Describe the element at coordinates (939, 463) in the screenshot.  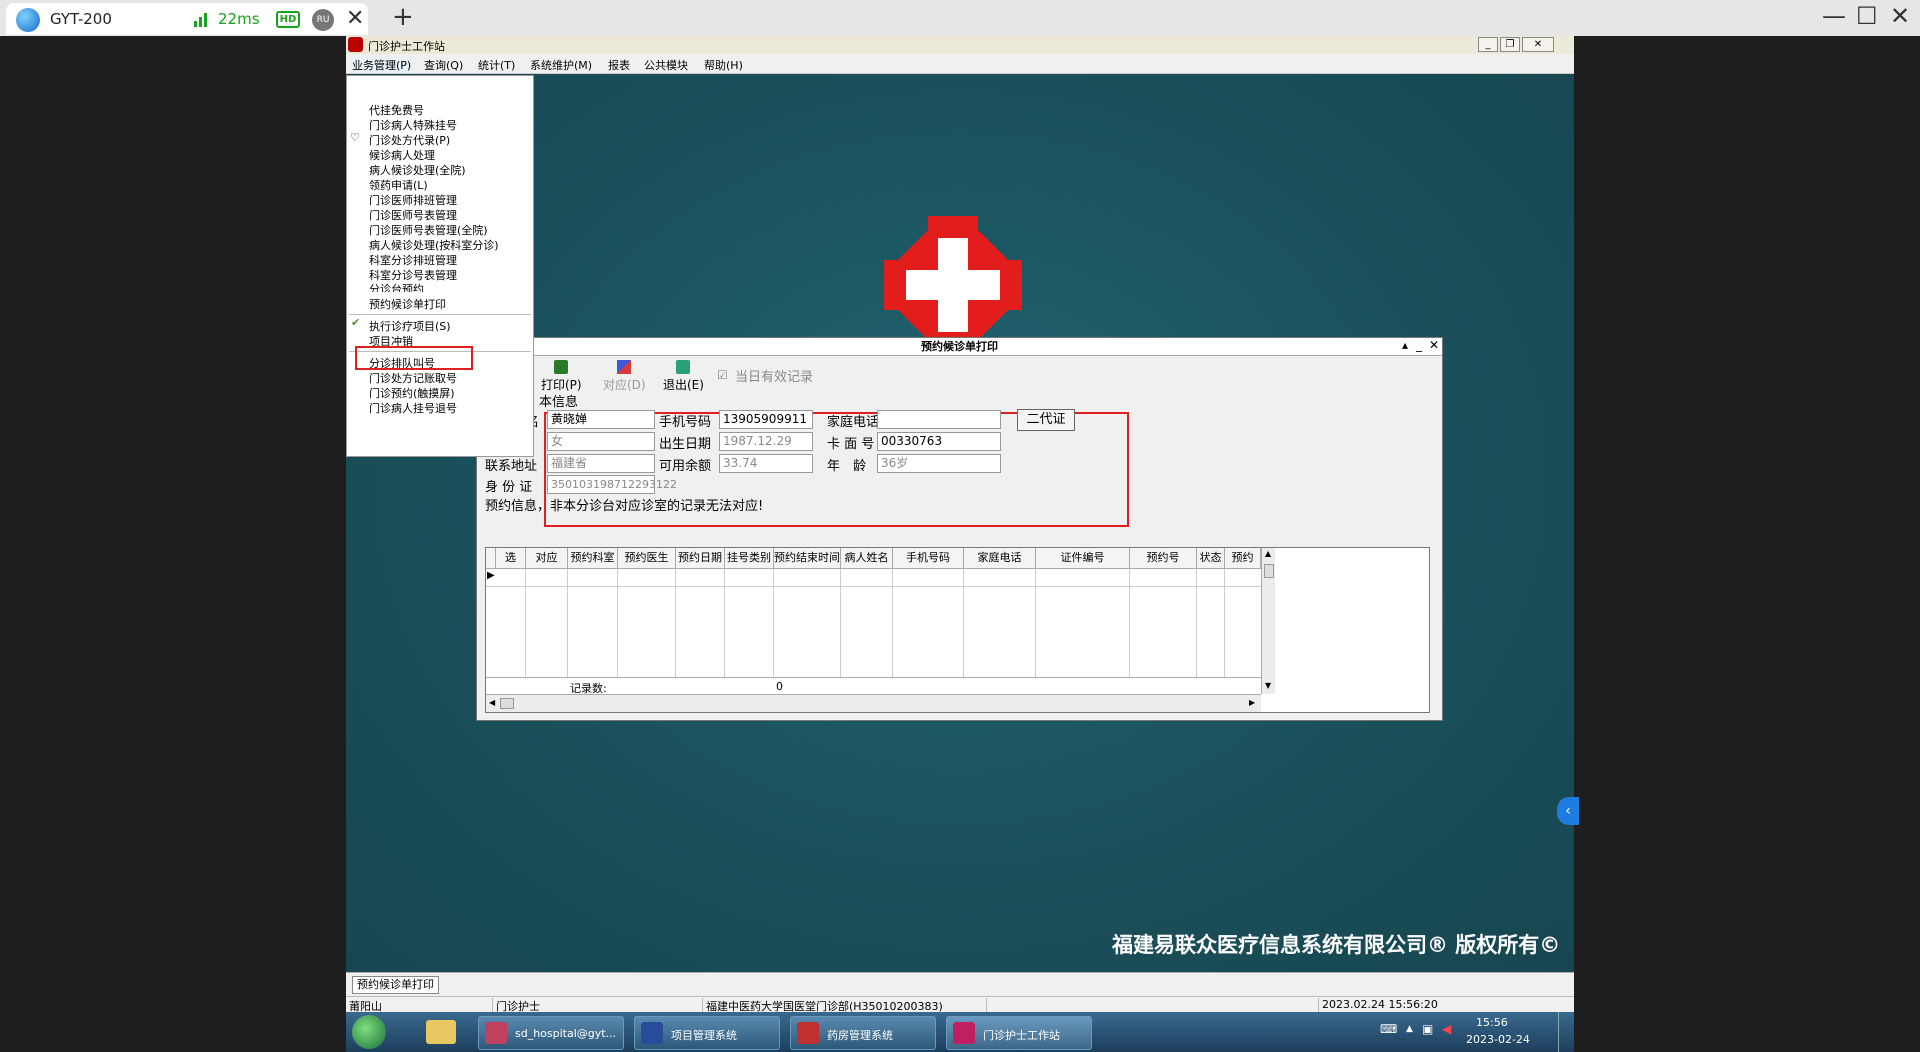
I see `age-field: 36岁` at that location.